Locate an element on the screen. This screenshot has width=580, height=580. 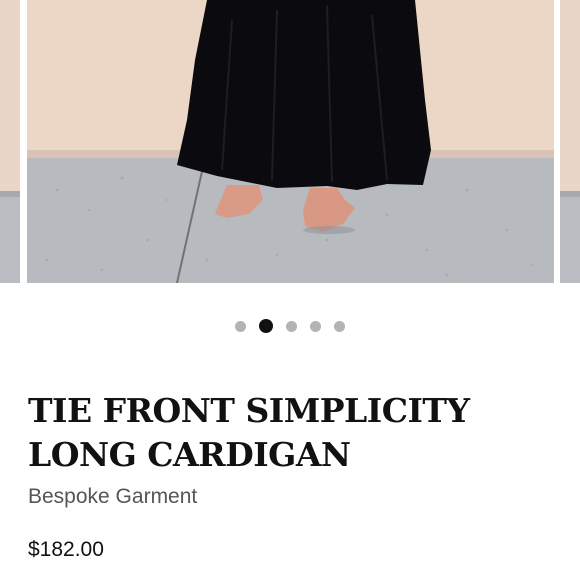
previous-image-peek is located at coordinates (10, 141).